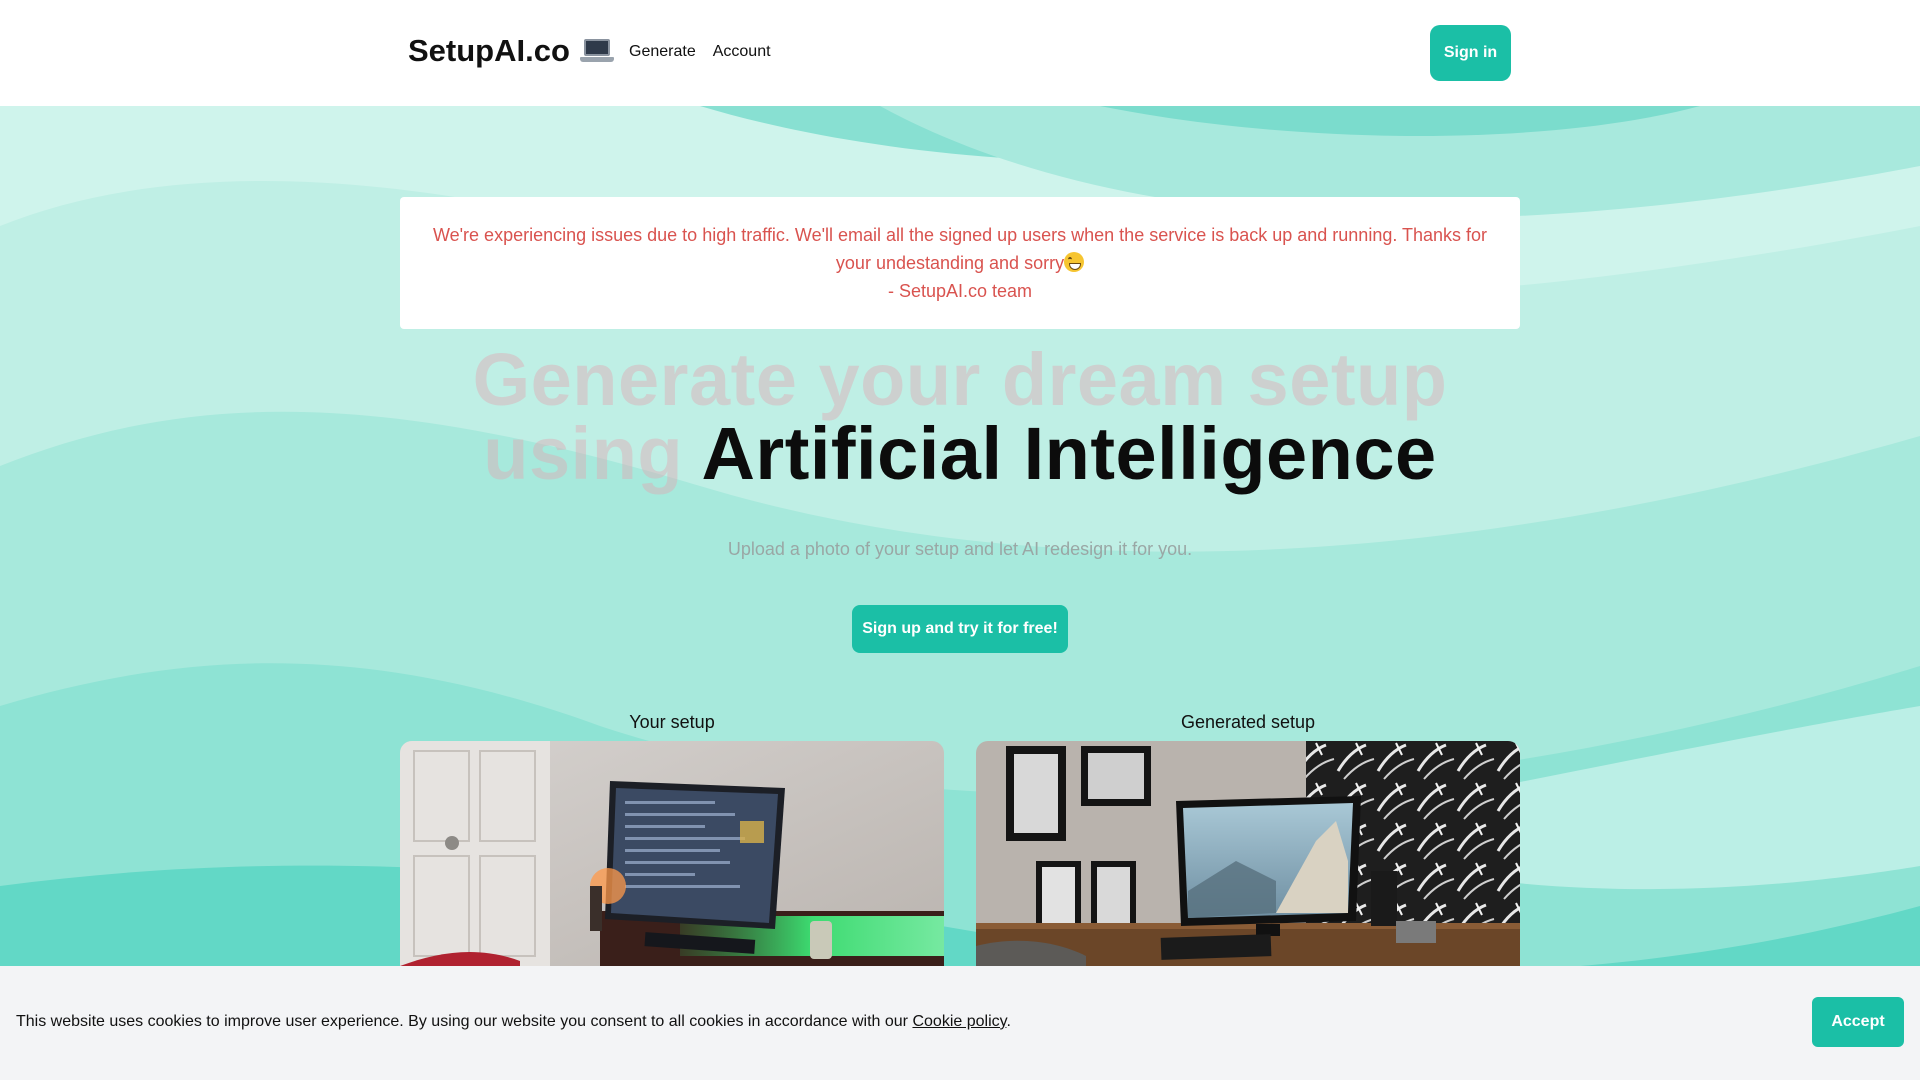  I want to click on top-navbar: SetupAI.co Generate Account Sign in, so click(960, 53).